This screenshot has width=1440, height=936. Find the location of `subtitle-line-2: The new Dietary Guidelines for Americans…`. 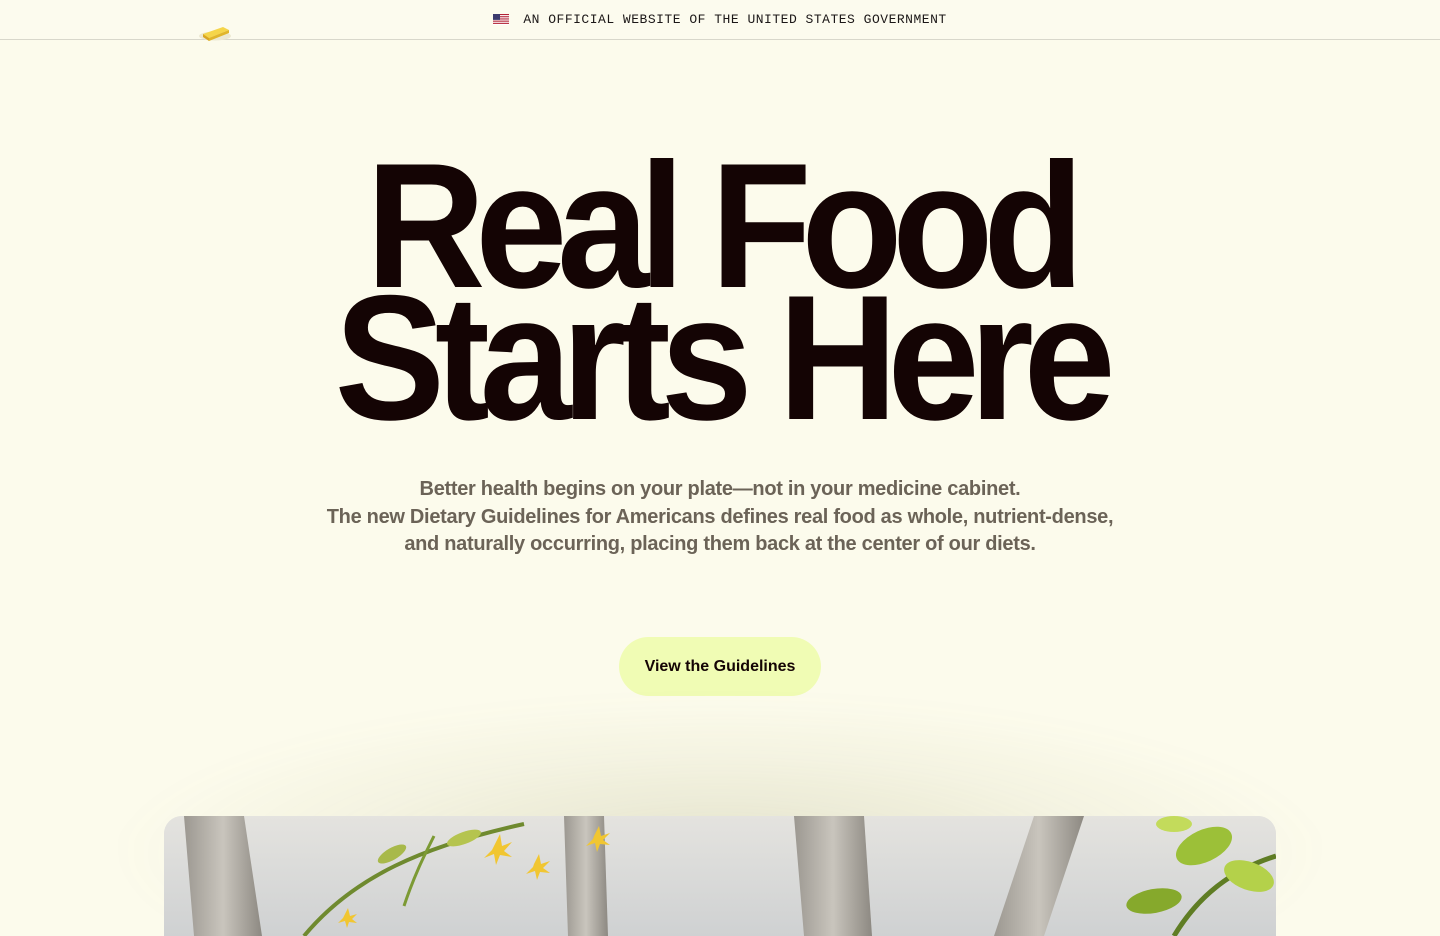

subtitle-line-2: The new Dietary Guidelines for Americans… is located at coordinates (720, 530).